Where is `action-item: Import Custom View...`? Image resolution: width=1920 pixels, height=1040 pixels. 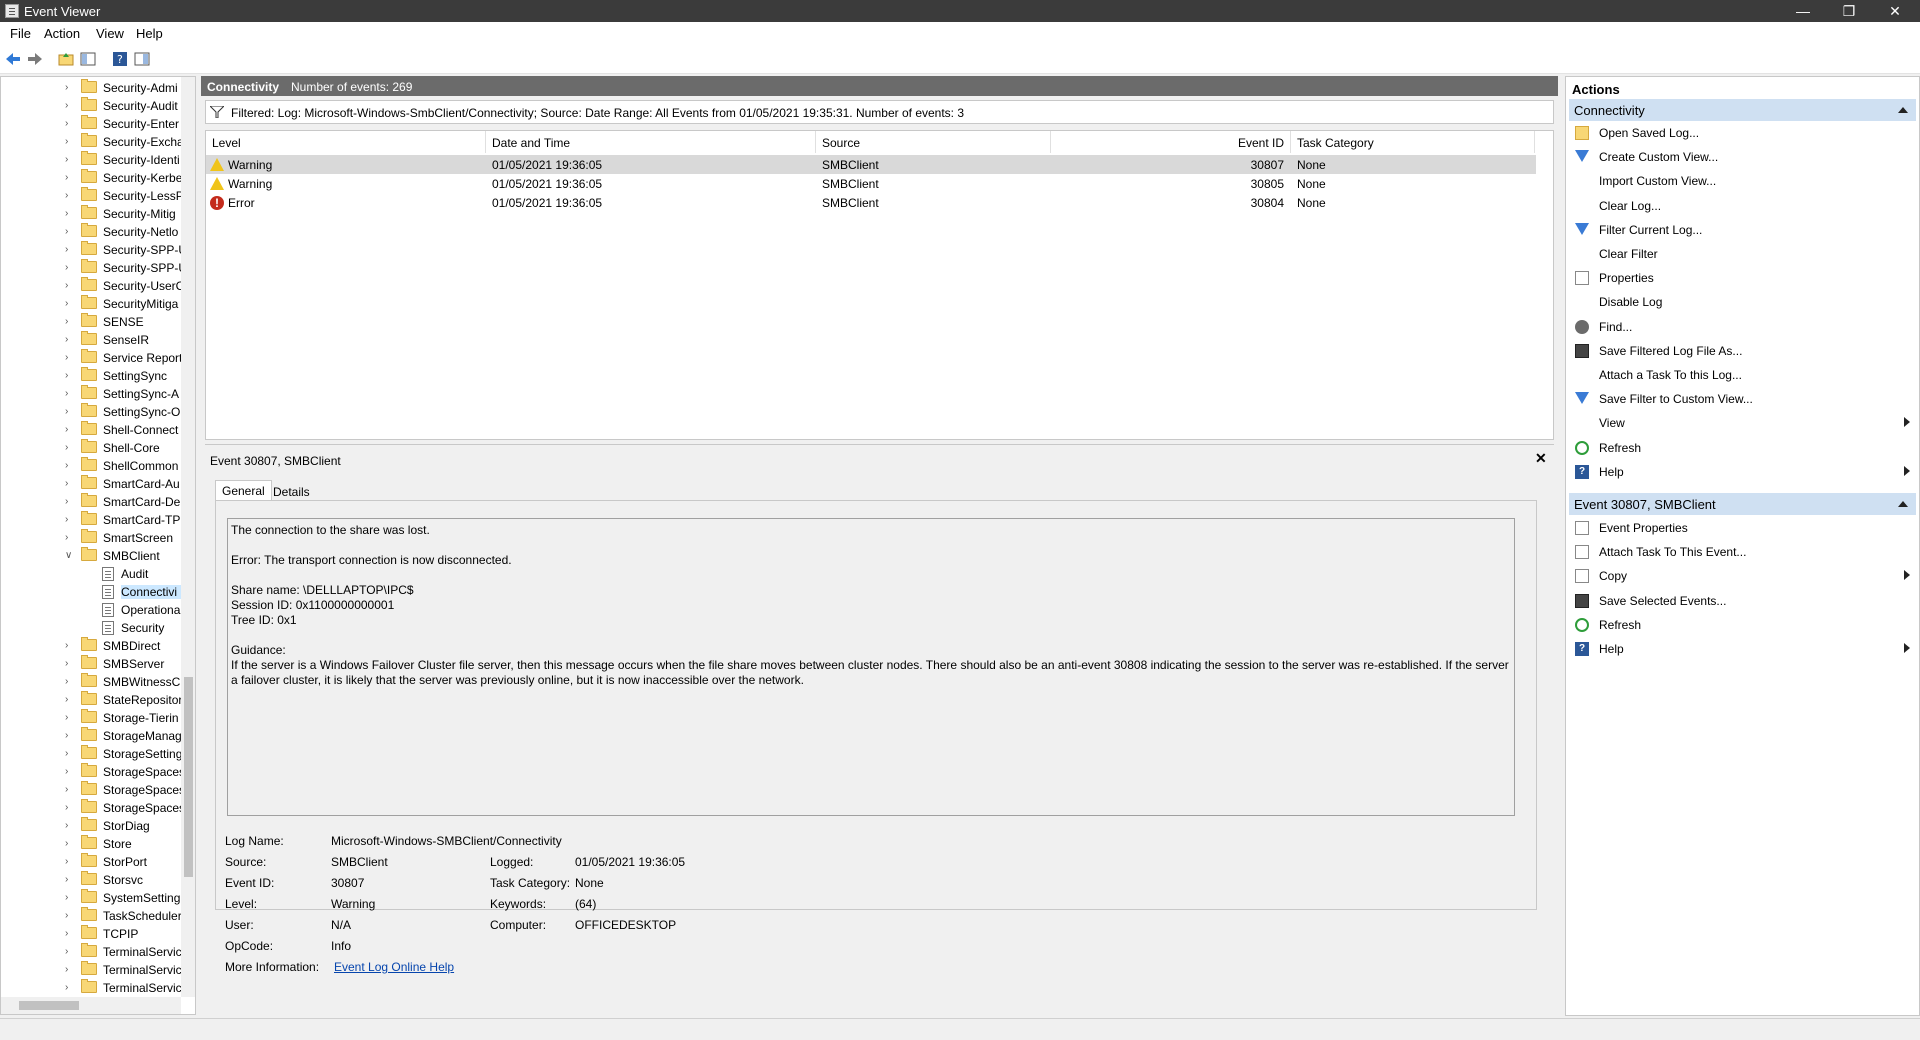
action-item: Import Custom View... is located at coordinates (1742, 181).